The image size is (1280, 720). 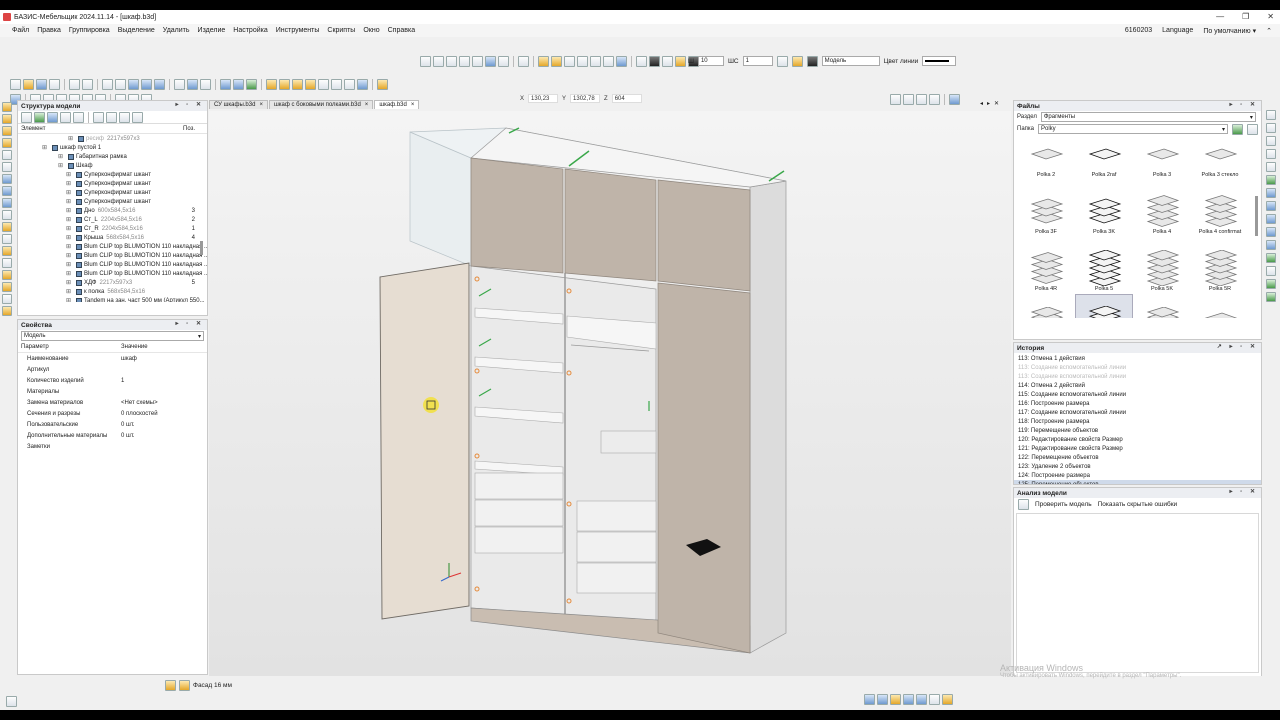 What do you see at coordinates (74, 84) in the screenshot?
I see `undo-icon` at bounding box center [74, 84].